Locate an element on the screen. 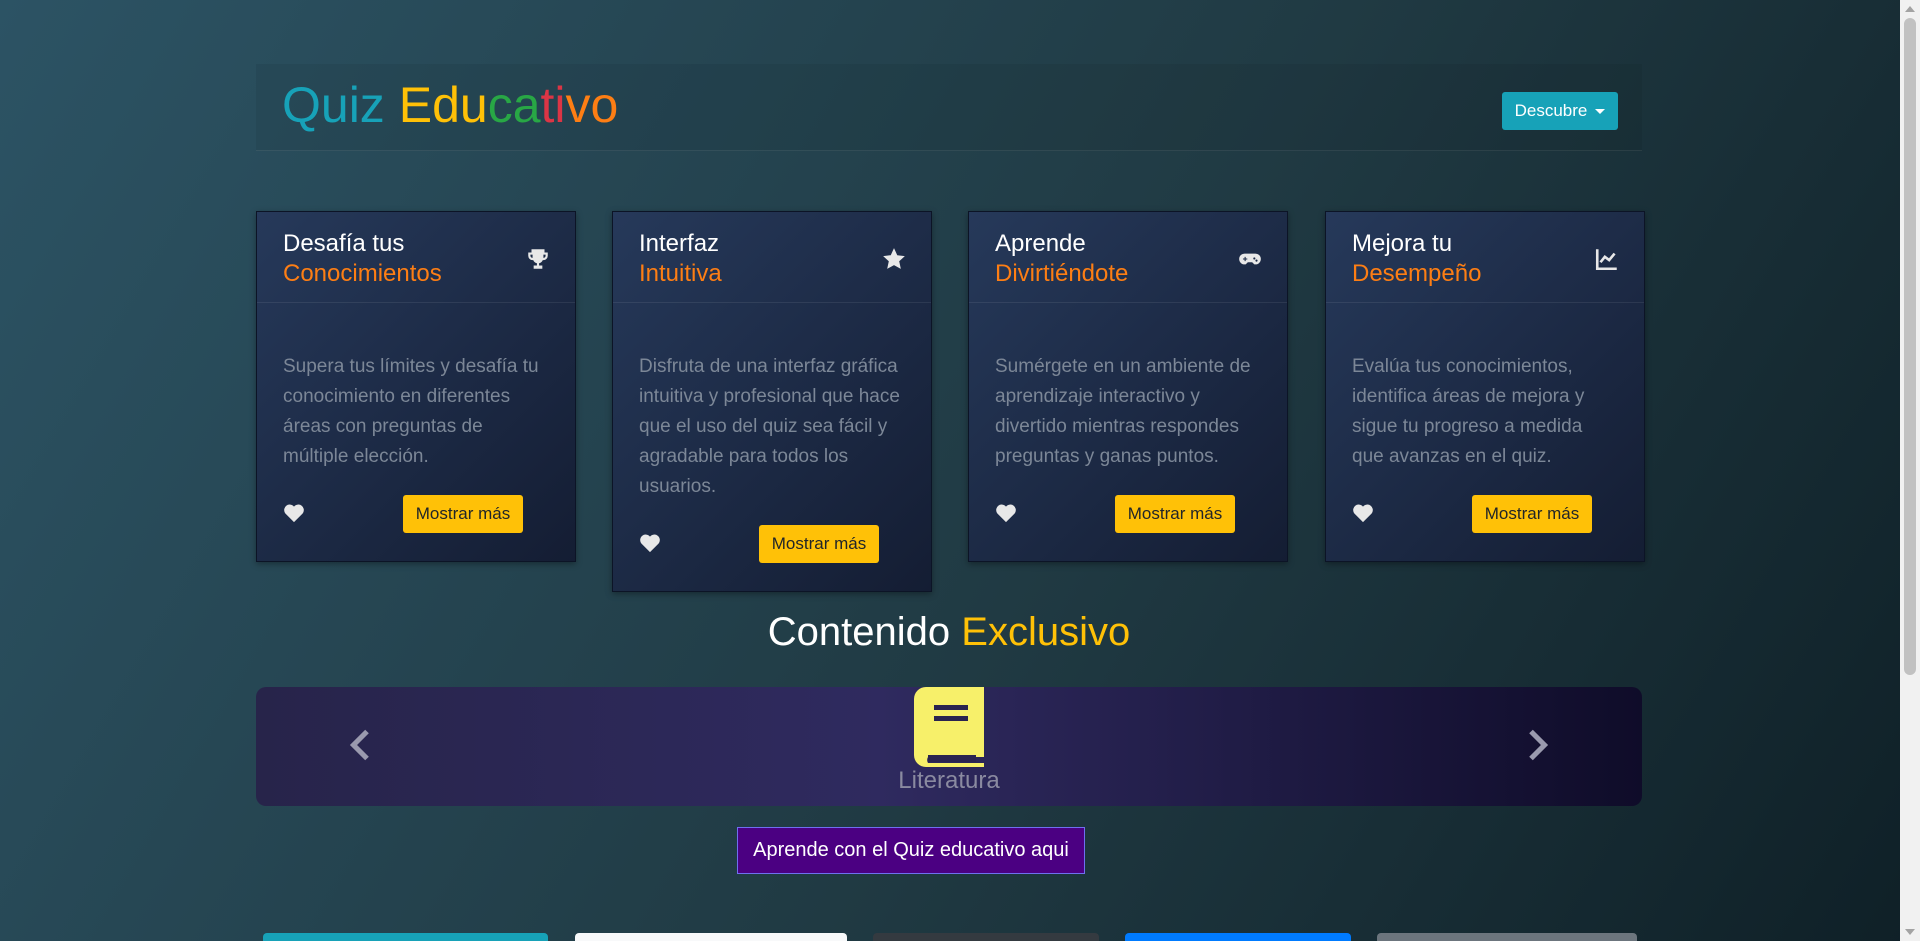 The height and width of the screenshot is (941, 1920). bottom-button-dark is located at coordinates (986, 937).